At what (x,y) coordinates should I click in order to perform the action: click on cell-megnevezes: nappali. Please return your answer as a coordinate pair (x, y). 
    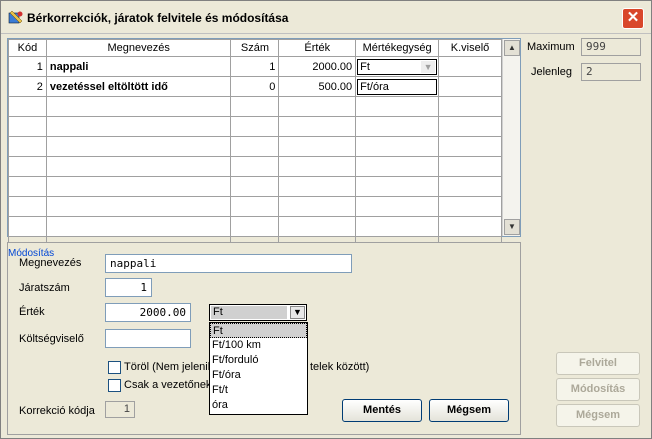
    Looking at the image, I should click on (138, 66).